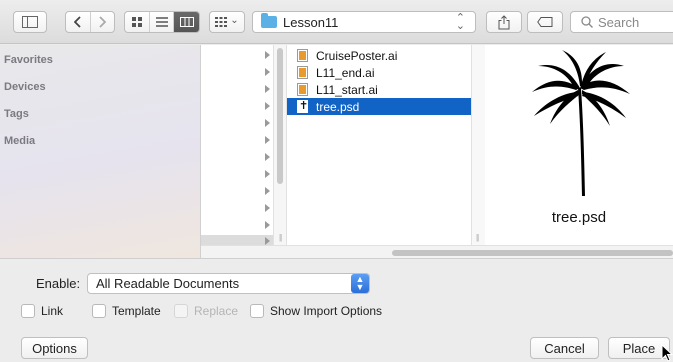 The width and height of the screenshot is (673, 362). Describe the element at coordinates (302, 106) in the screenshot. I see `psd-file-icon` at that location.